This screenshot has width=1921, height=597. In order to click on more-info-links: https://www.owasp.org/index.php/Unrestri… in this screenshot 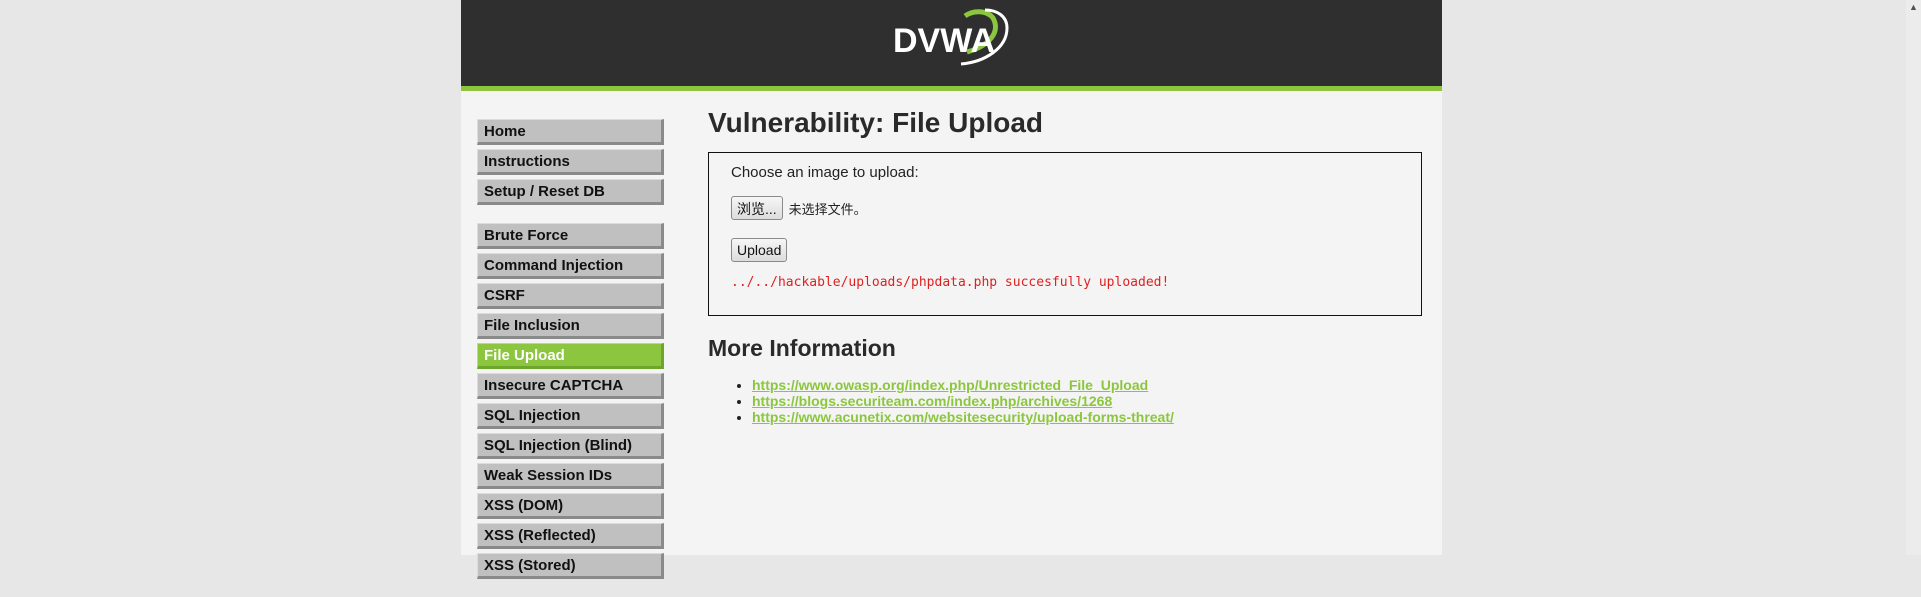, I will do `click(1065, 401)`.